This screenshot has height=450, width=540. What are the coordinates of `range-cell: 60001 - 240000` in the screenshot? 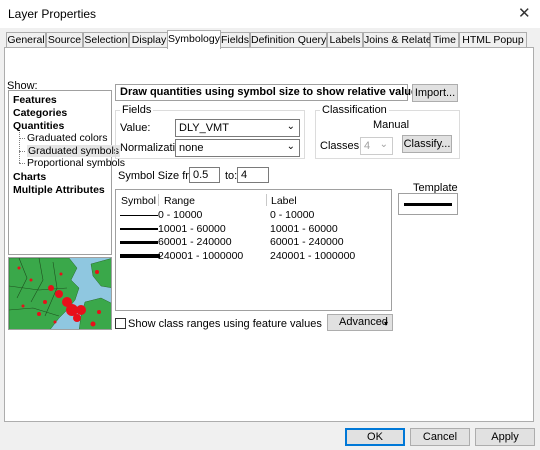 It's located at (195, 242).